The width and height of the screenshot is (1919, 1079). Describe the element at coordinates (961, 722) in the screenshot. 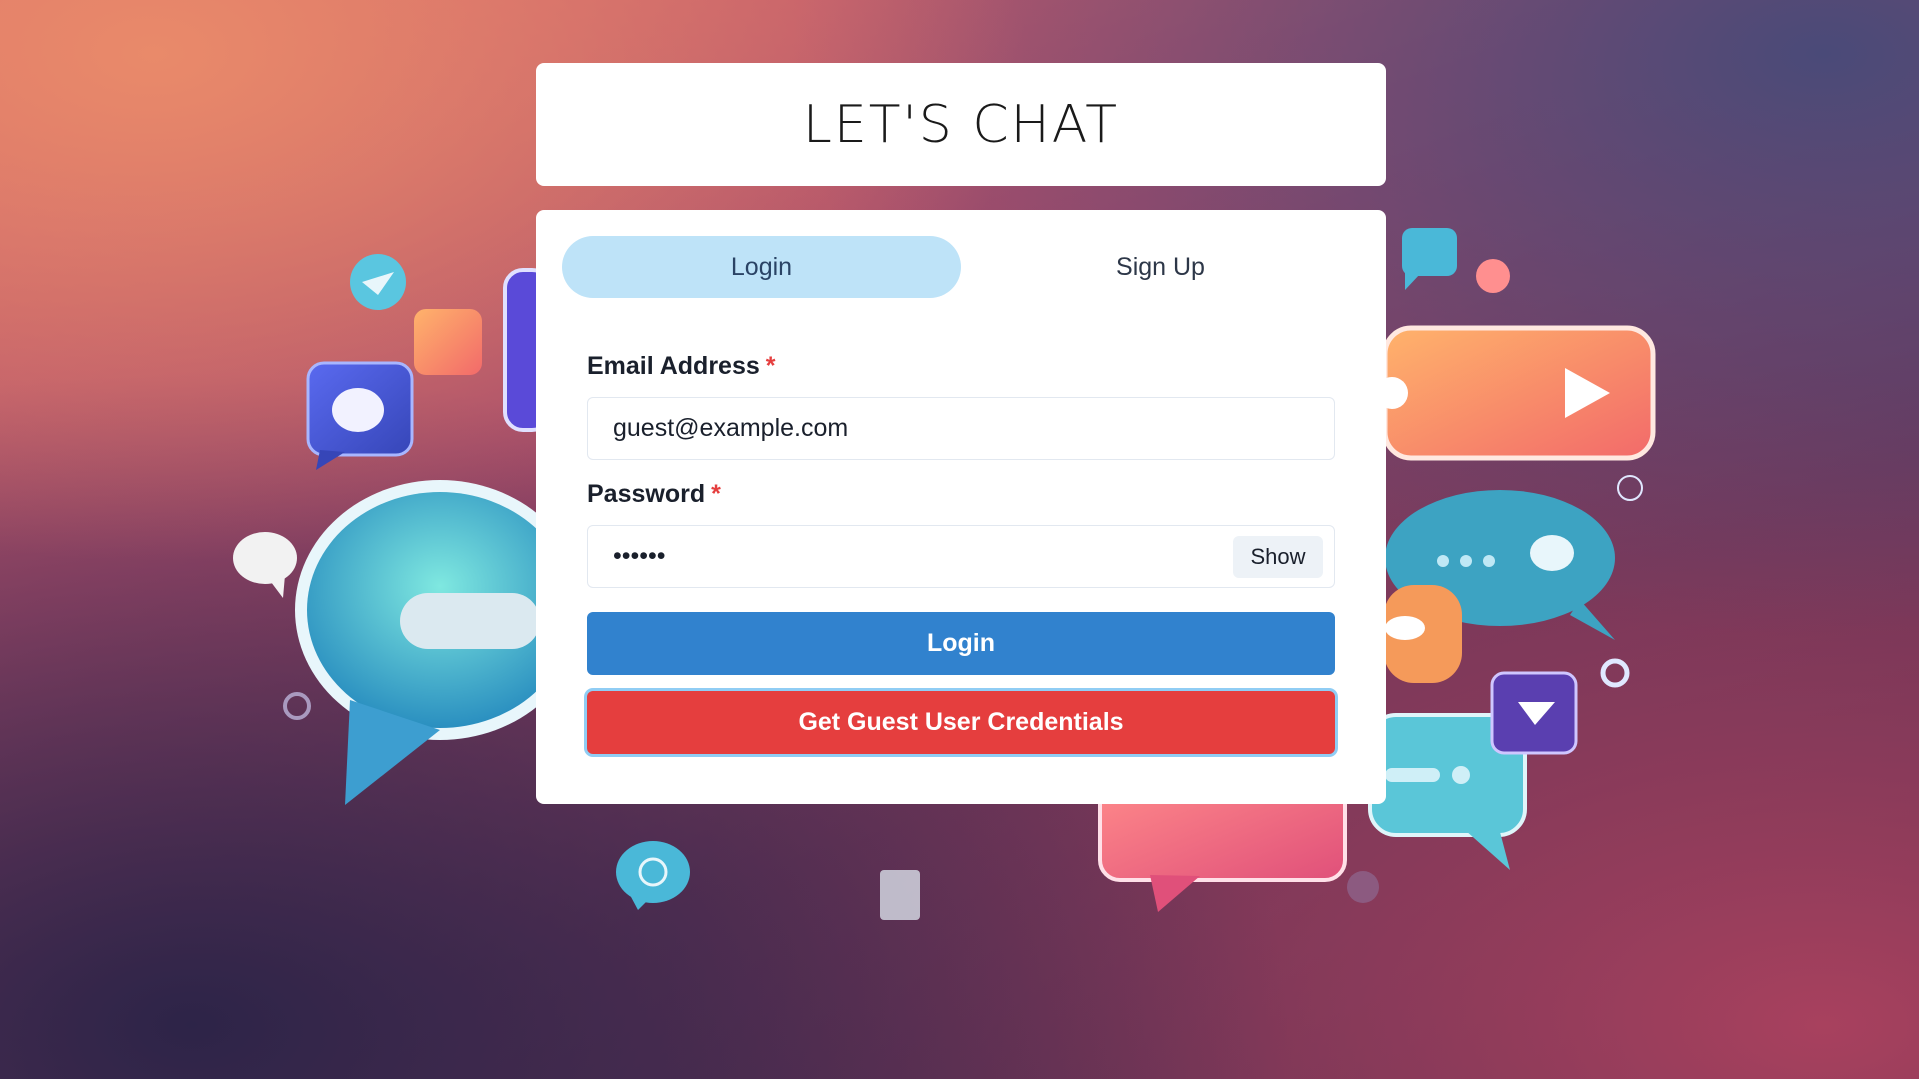

I see `guest-credentials-button: Get Guest User Credentials` at that location.